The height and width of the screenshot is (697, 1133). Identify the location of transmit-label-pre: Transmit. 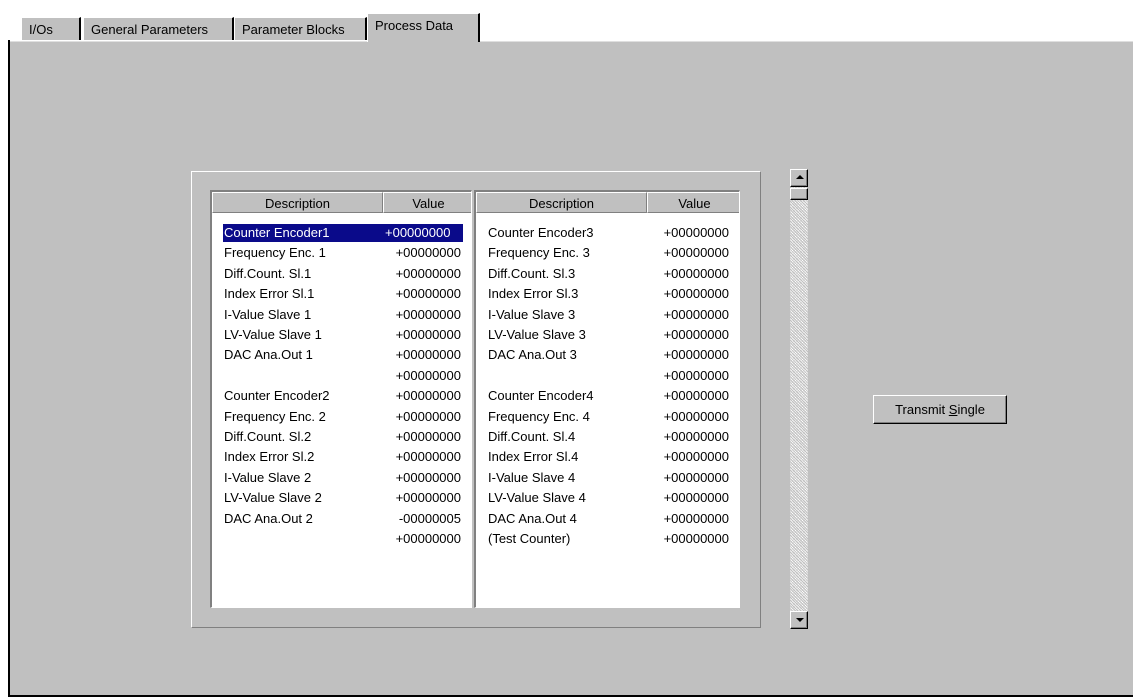
(922, 409).